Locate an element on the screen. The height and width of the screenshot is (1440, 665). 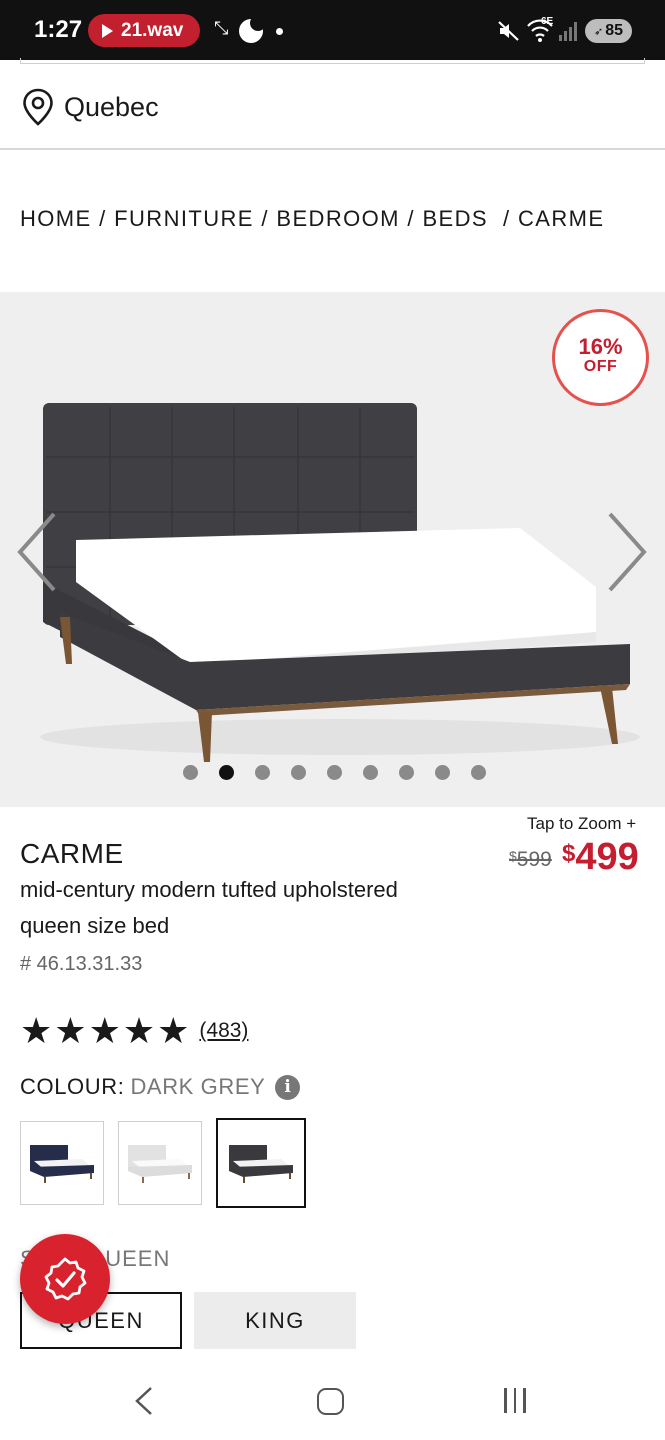
colour-swatches is located at coordinates (163, 1163).